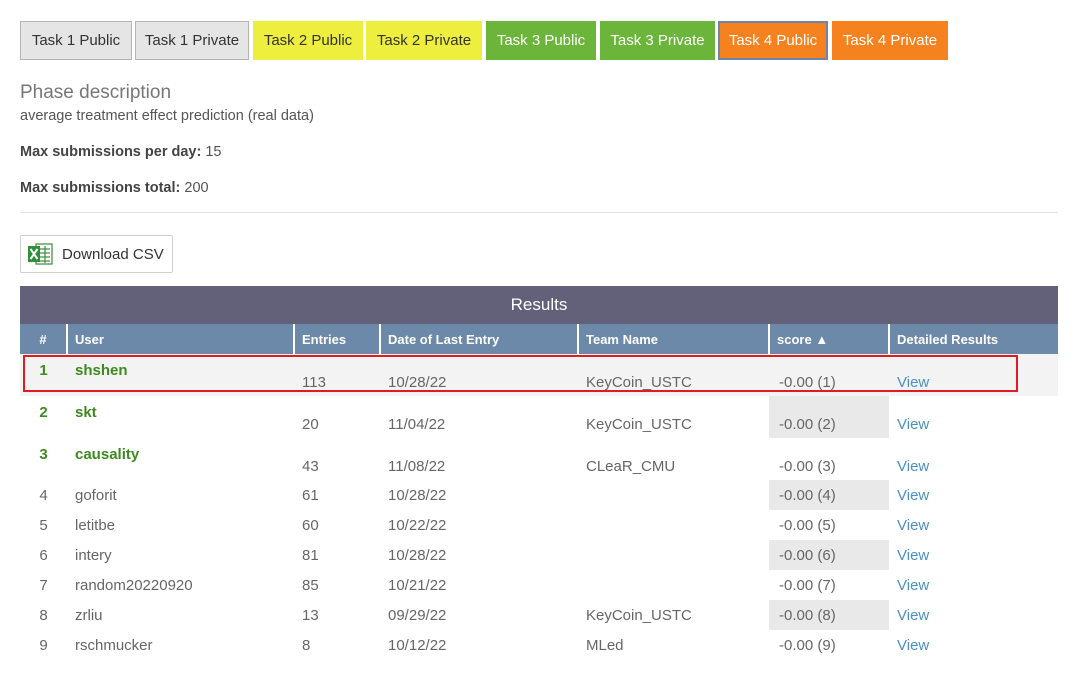 Image resolution: width=1080 pixels, height=680 pixels. What do you see at coordinates (539, 212) in the screenshot?
I see `section-divider` at bounding box center [539, 212].